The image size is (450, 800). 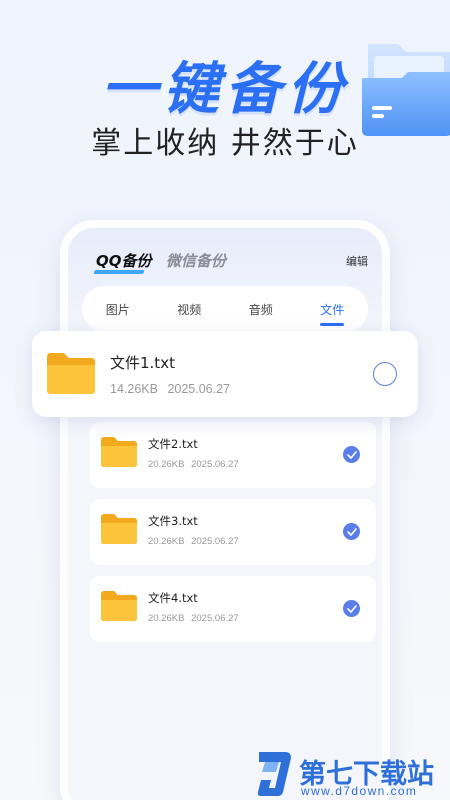 I want to click on file-list-item: 文件3.txt 20.26KB 2025.06.27, so click(x=233, y=532).